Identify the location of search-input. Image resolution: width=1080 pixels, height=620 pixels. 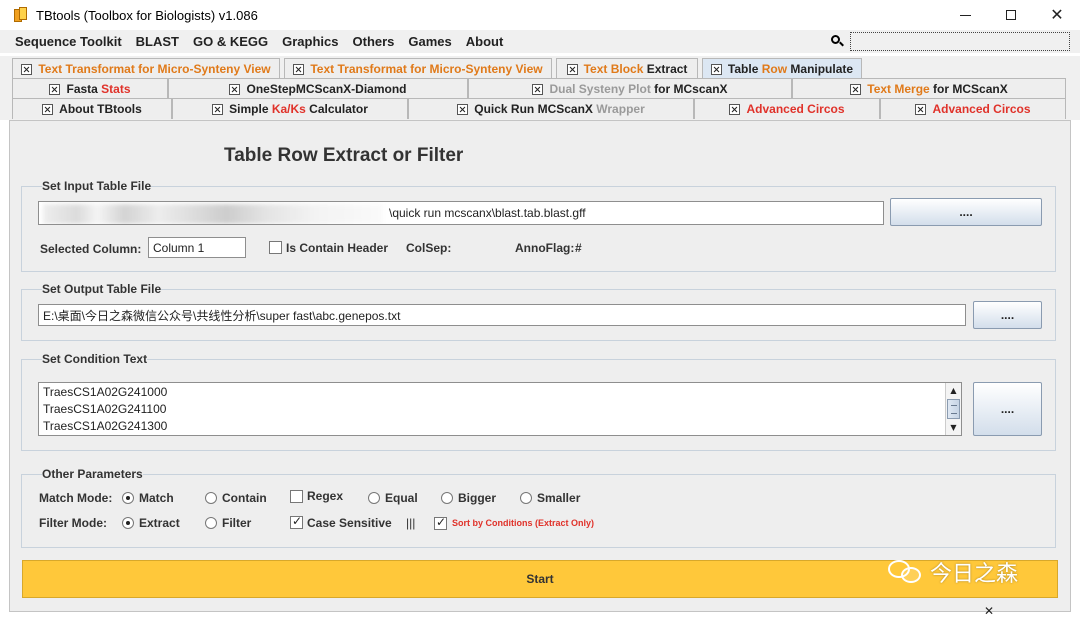
(960, 41).